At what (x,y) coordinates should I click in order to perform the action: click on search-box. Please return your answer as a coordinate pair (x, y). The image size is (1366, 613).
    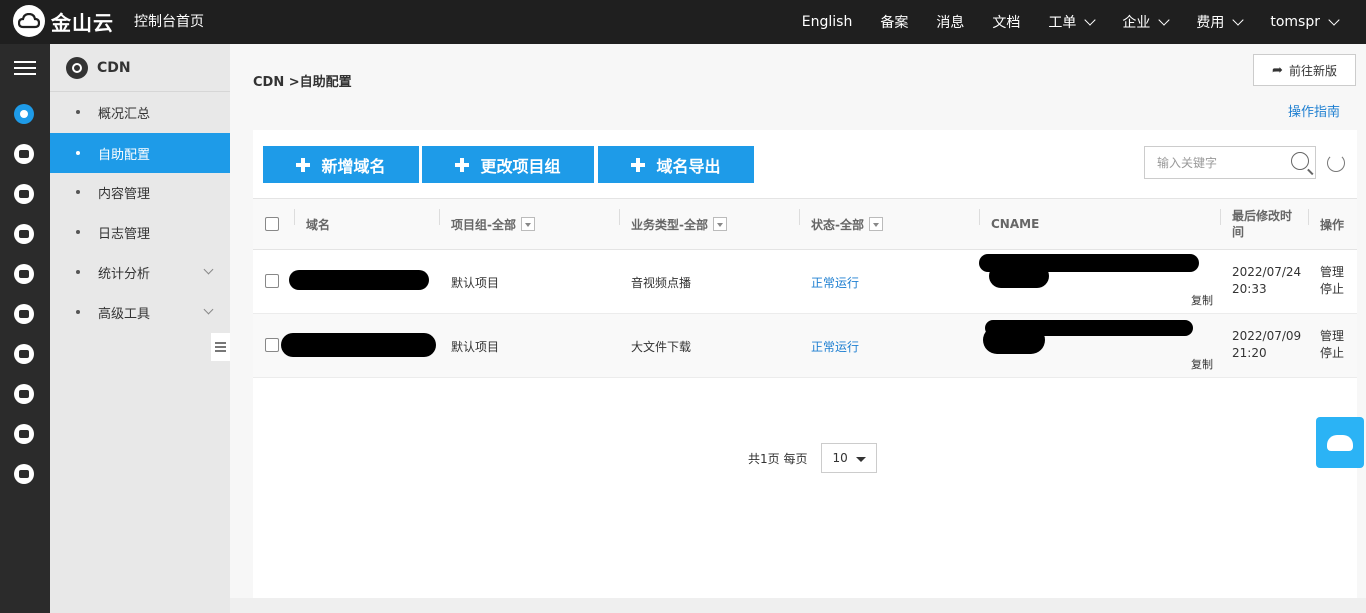
    Looking at the image, I should click on (1230, 162).